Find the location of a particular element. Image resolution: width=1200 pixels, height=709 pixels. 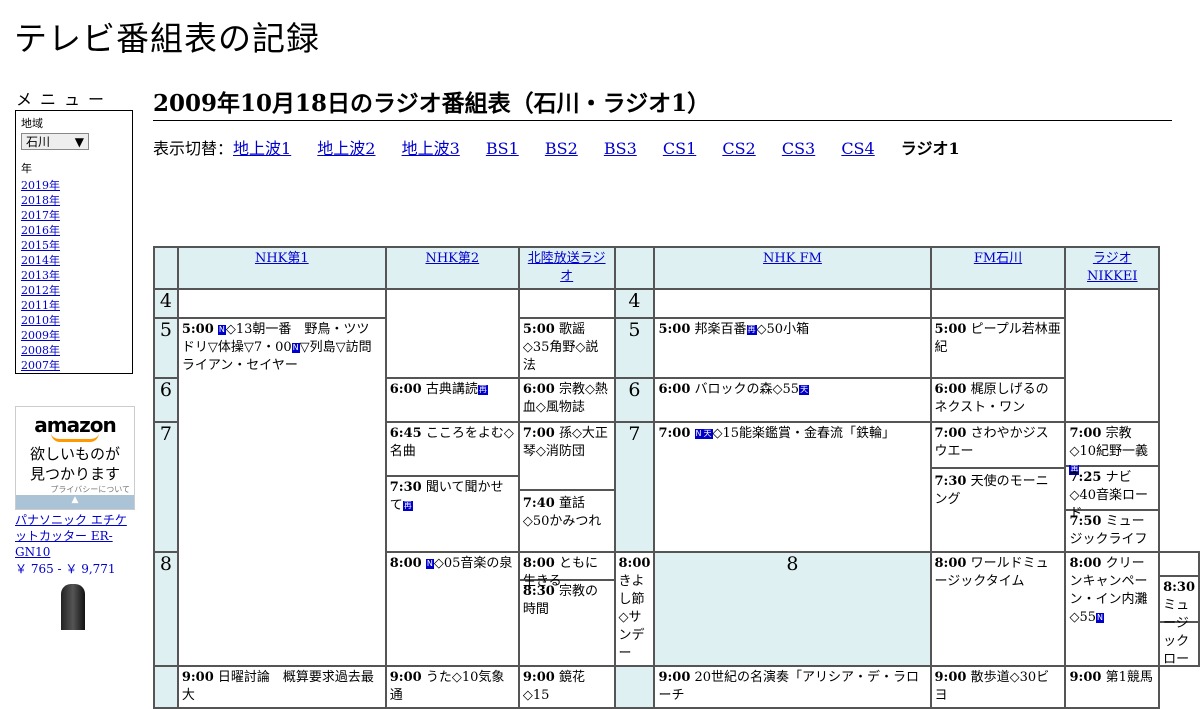

year-link-2011: 2011年 is located at coordinates (74, 305).